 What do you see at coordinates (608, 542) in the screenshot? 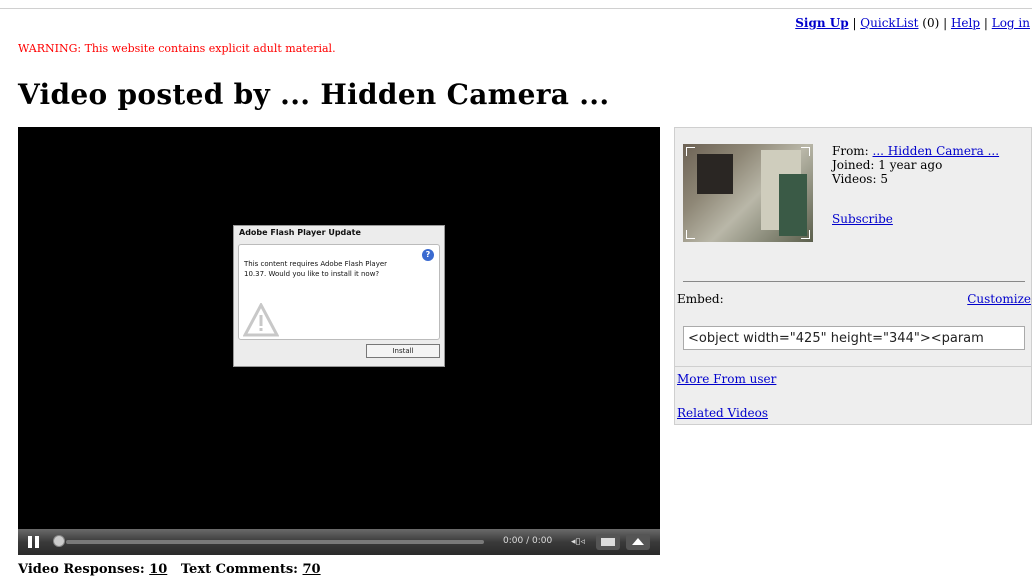
I see `fullscreen-icon` at bounding box center [608, 542].